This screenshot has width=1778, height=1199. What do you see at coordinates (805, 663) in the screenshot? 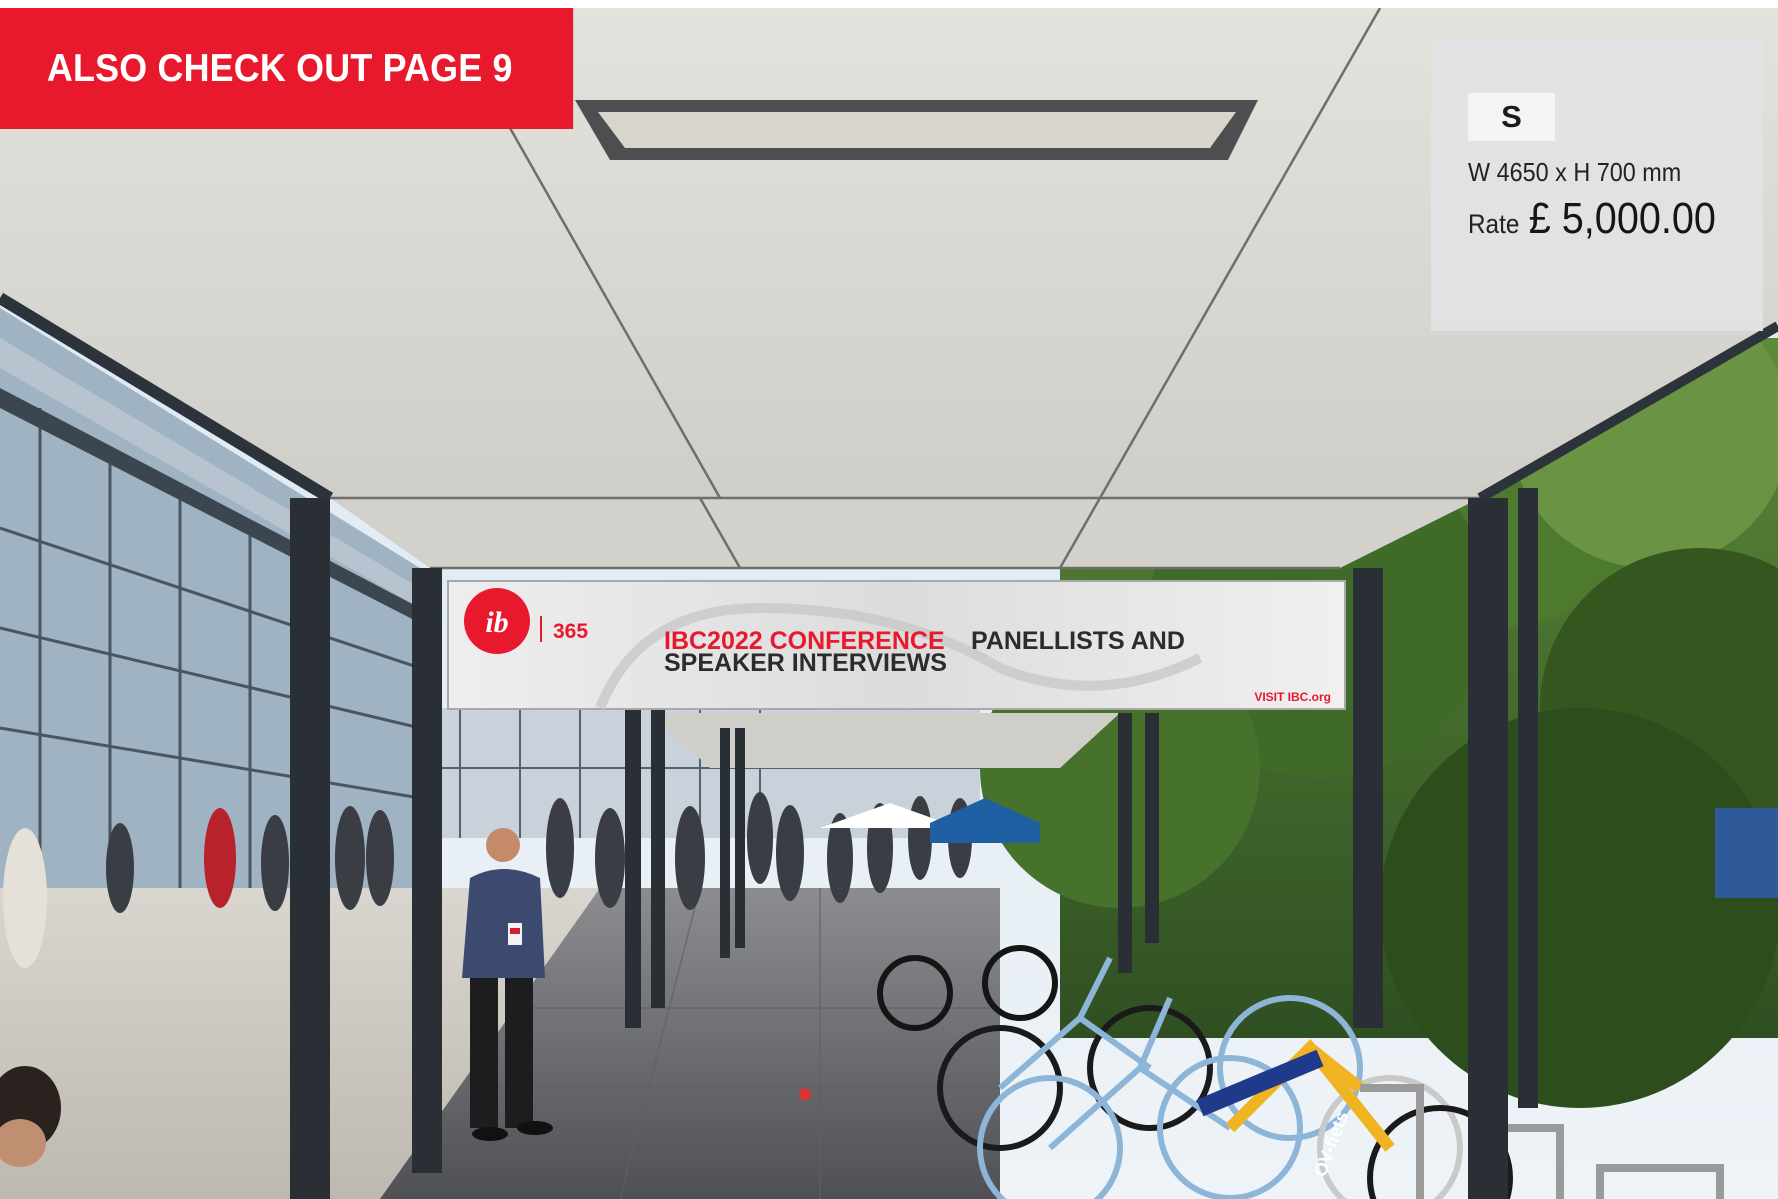
I see `banner-subheadline: SPEAKER INTERVIEWS` at bounding box center [805, 663].